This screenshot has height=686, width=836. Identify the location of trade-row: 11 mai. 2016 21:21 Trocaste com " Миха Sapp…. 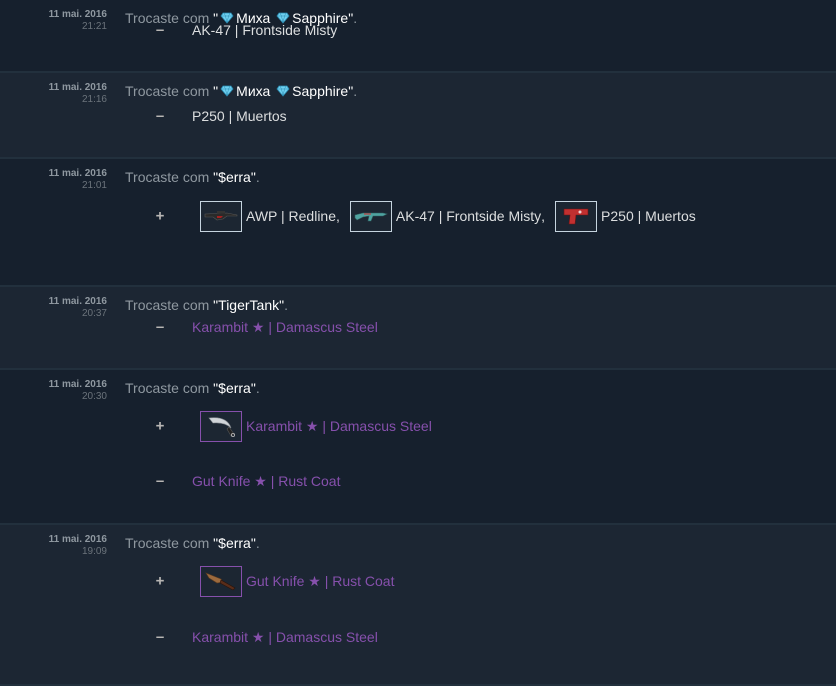
(418, 36).